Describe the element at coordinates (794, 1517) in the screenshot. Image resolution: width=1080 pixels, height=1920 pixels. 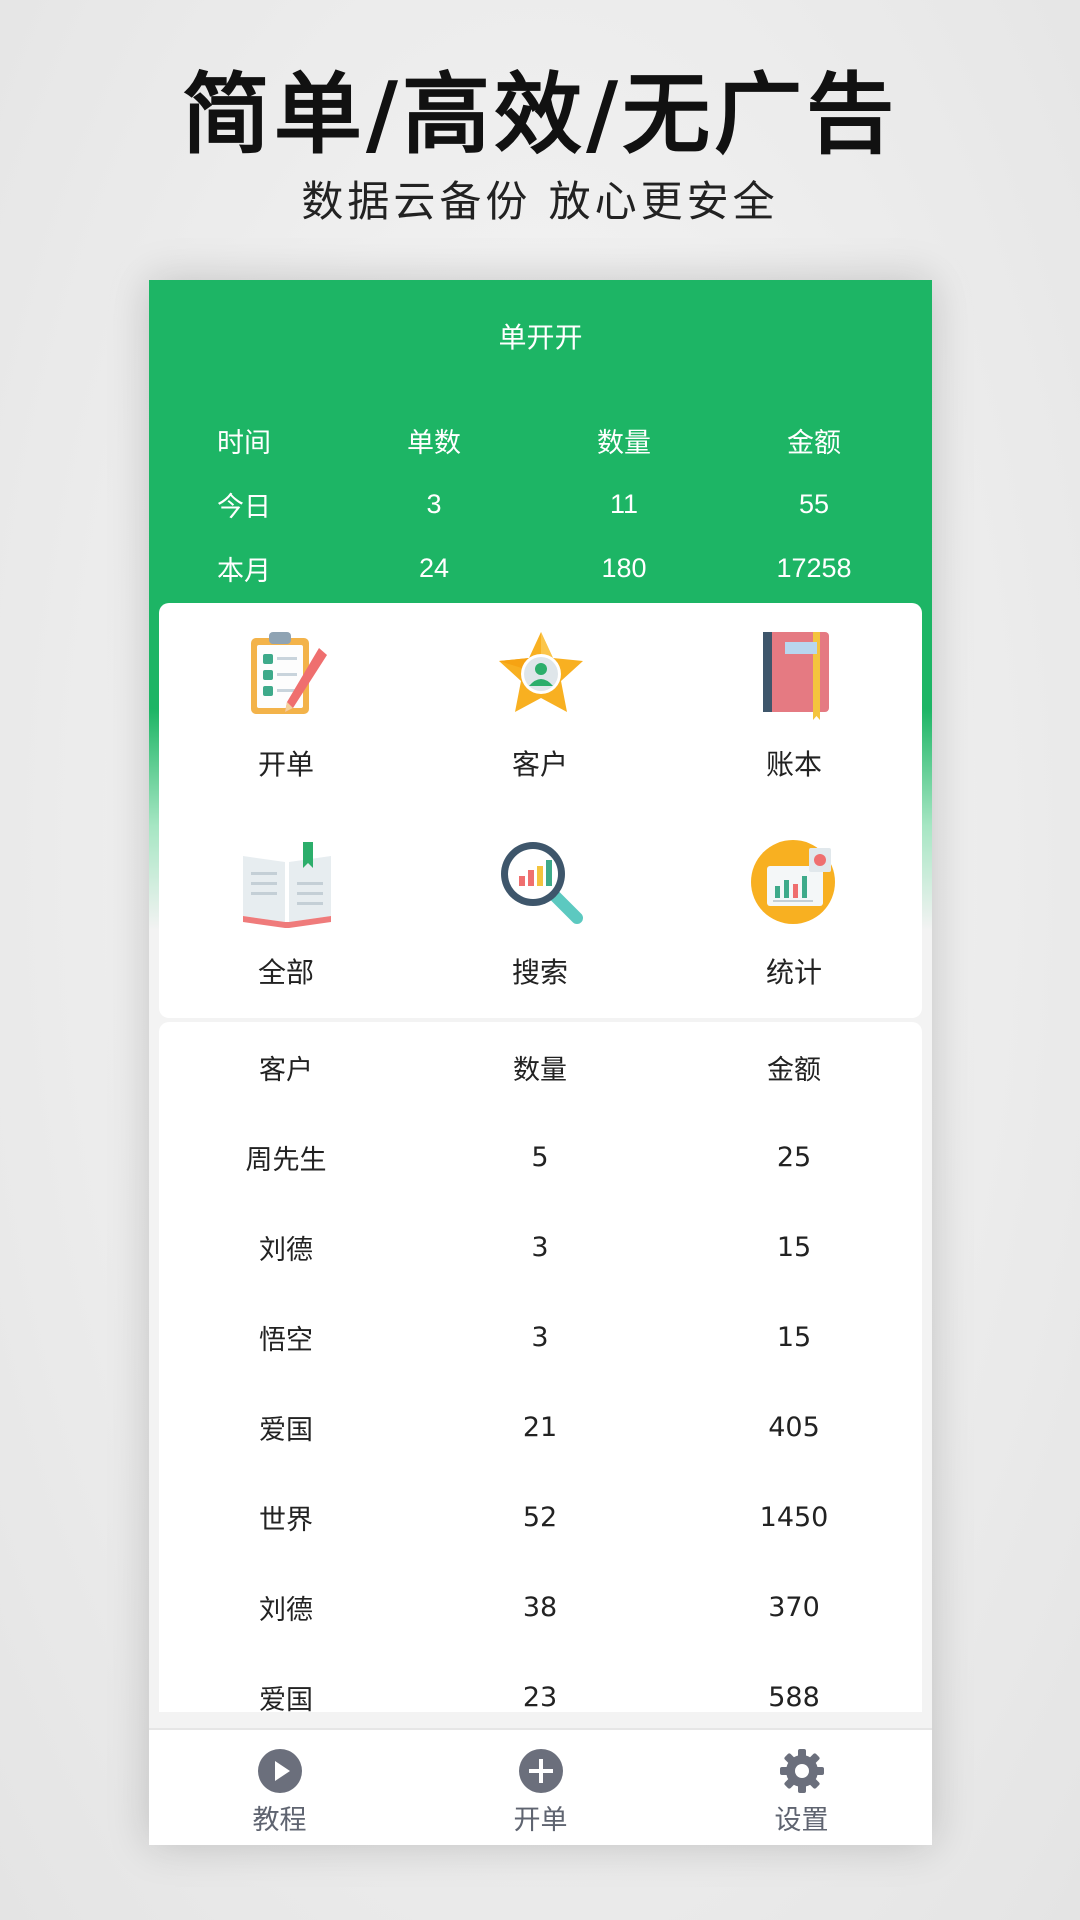
I see `customer-amount: 1450` at that location.